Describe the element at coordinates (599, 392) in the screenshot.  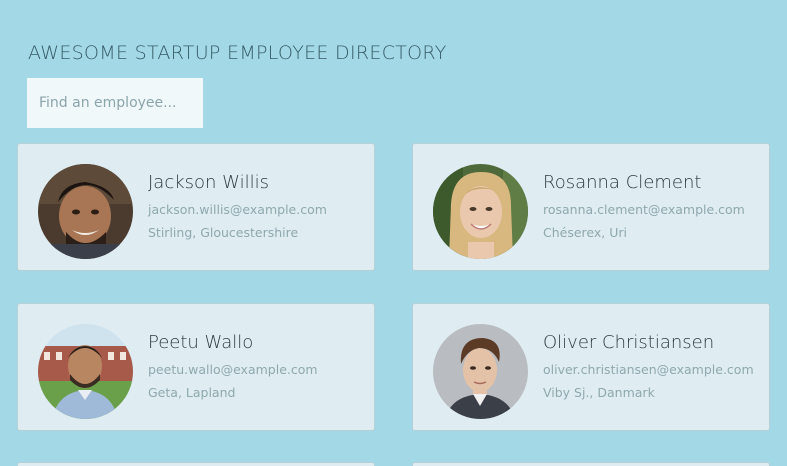
I see `employee-location: Viby Sj., Danmark` at that location.